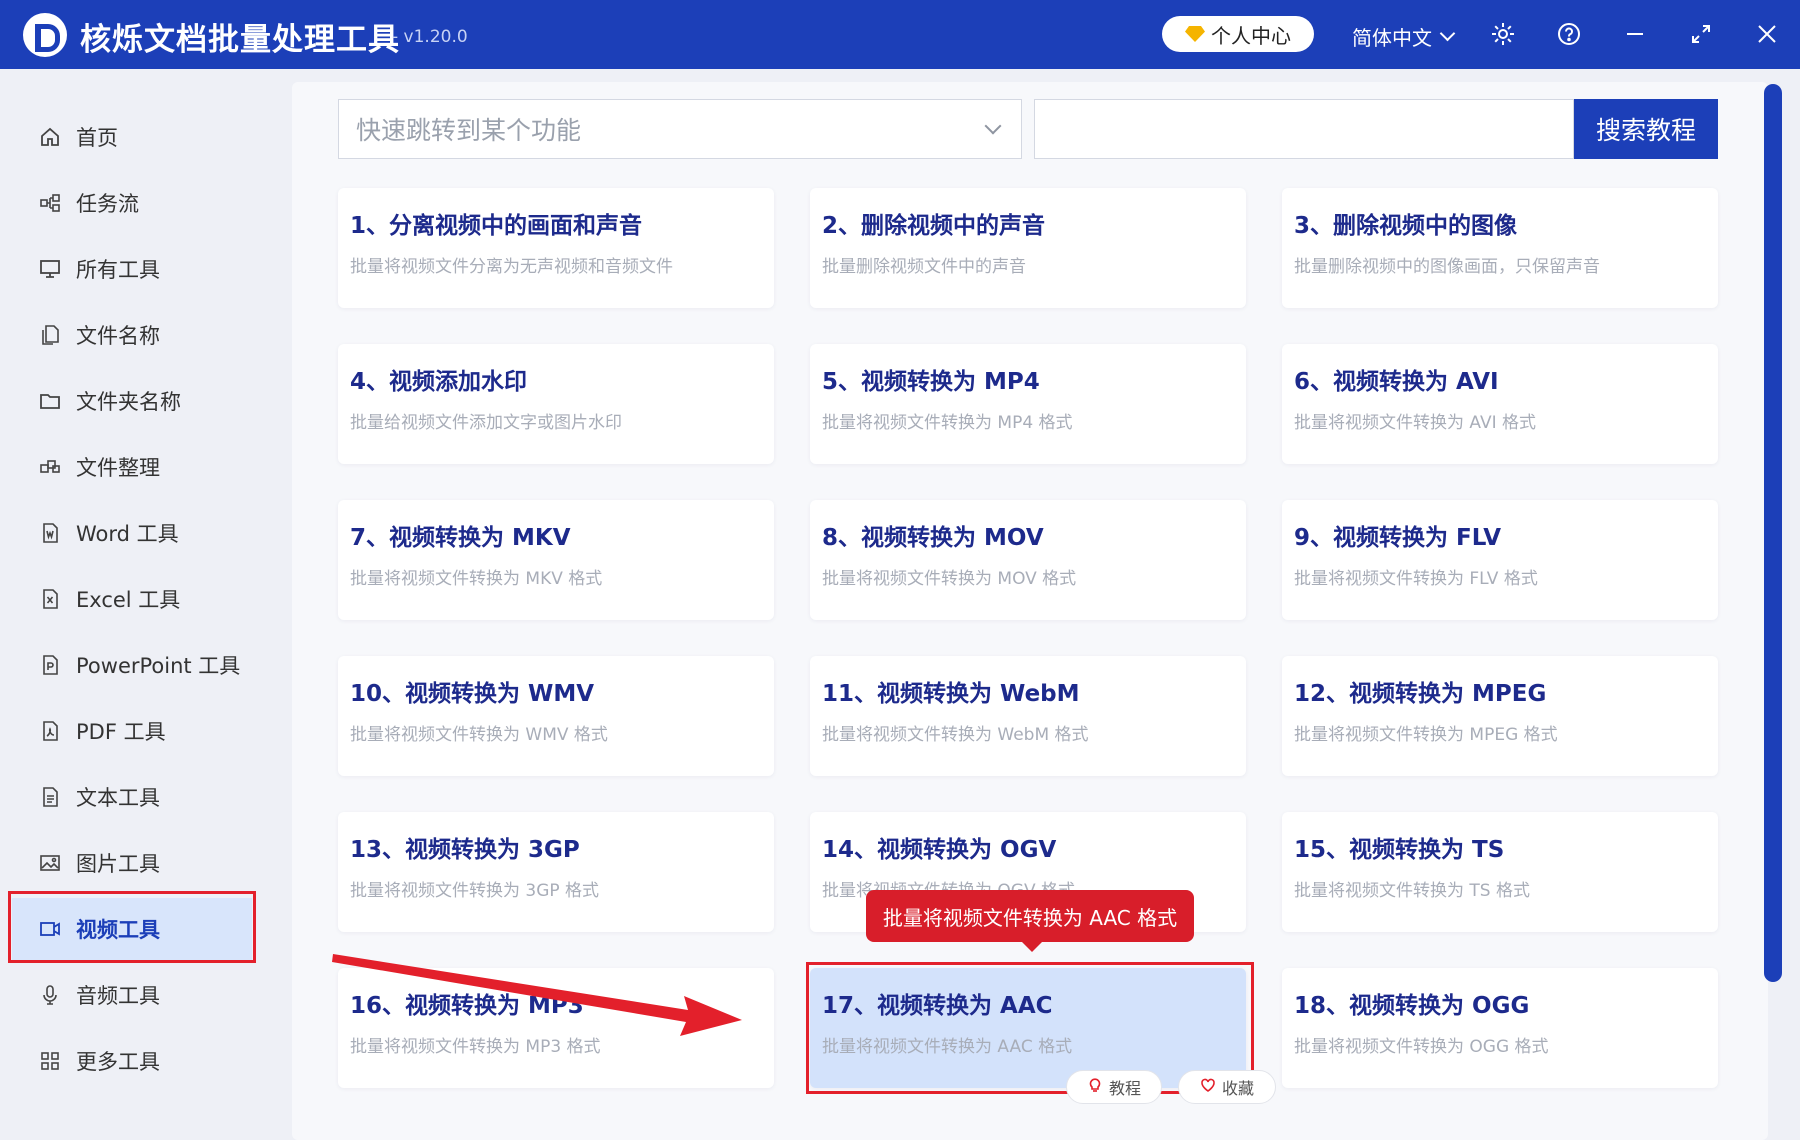 The image size is (1800, 1140). I want to click on chevron-down-icon, so click(993, 126).